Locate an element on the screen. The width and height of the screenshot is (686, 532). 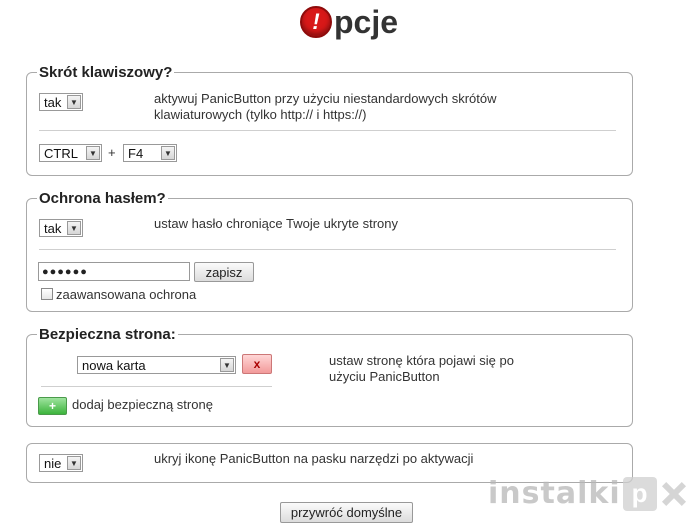
advanced-protection-checkbox is located at coordinates (47, 294).